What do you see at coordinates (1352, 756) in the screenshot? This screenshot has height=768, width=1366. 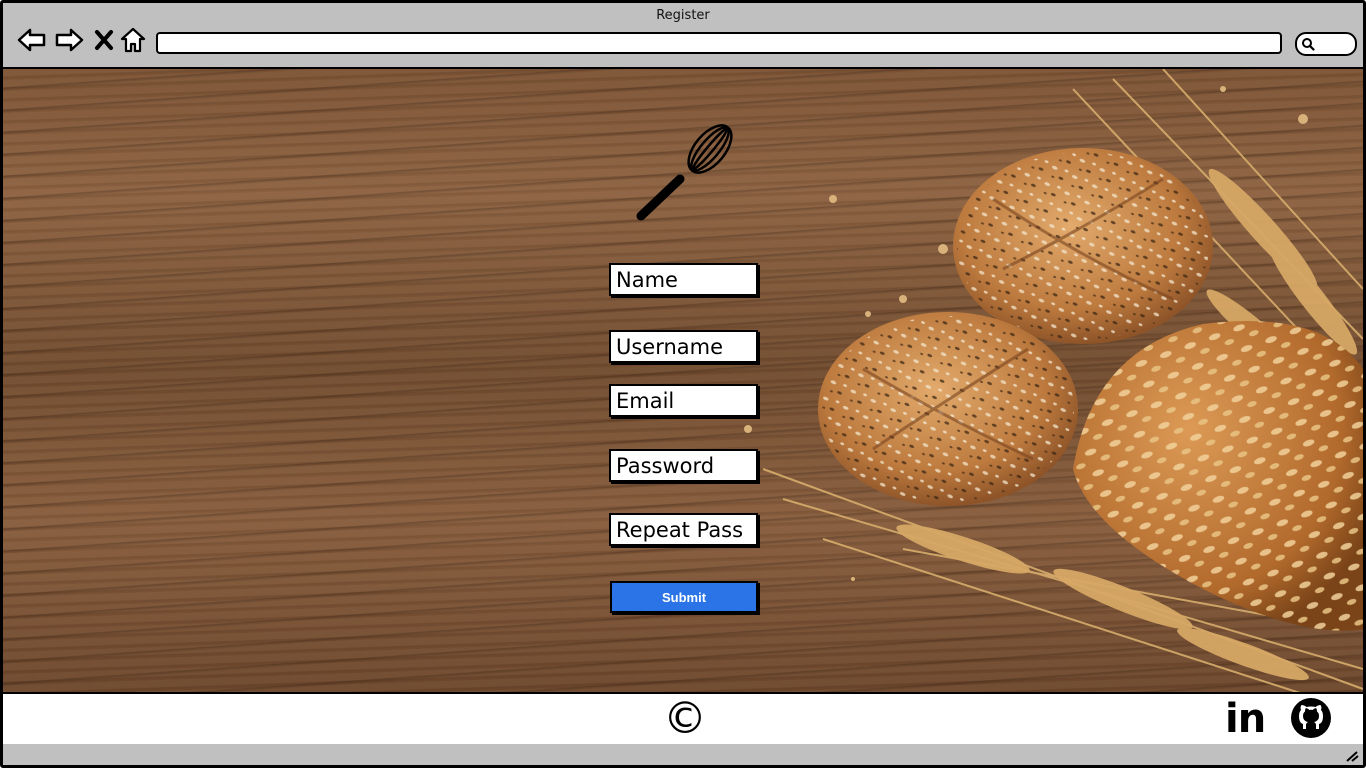 I see `resize-grip-icon` at bounding box center [1352, 756].